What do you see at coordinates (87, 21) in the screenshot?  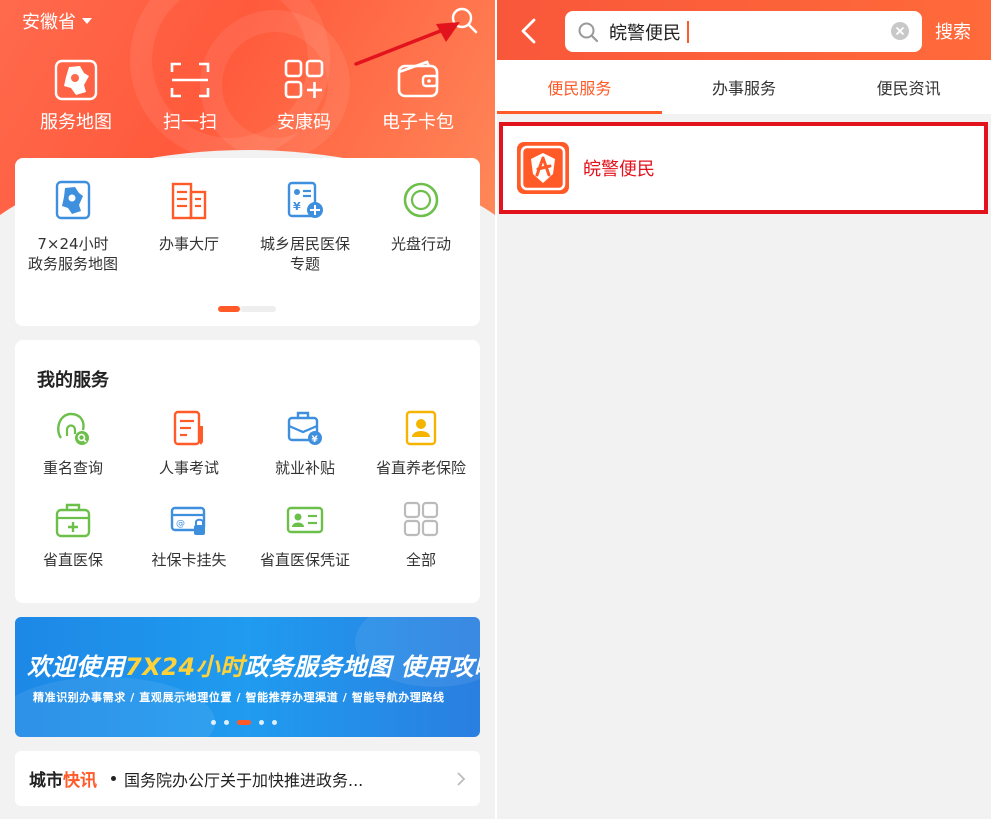 I see `caret-down-icon` at bounding box center [87, 21].